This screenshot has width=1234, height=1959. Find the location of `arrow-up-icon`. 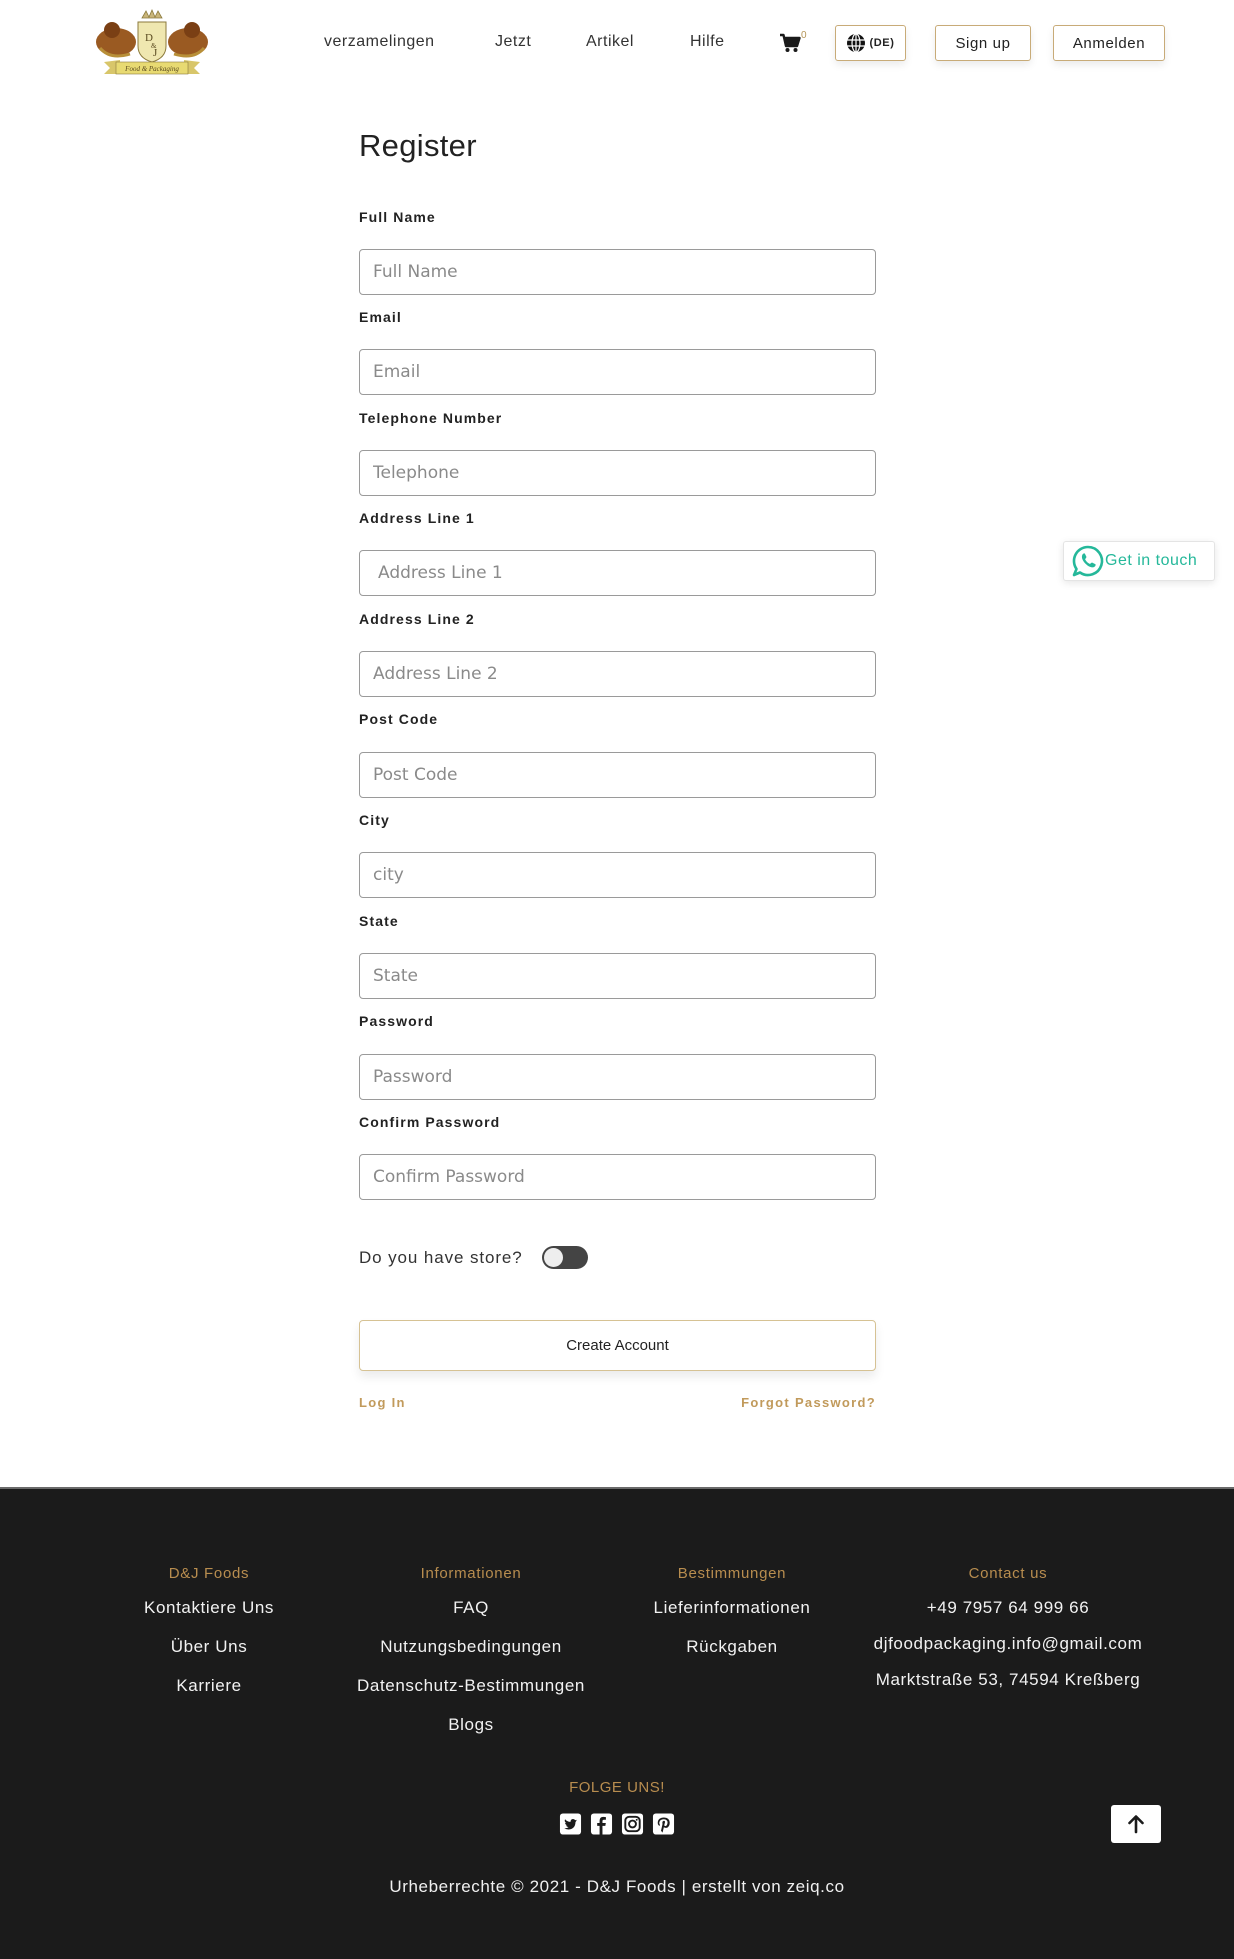

arrow-up-icon is located at coordinates (1136, 1824).